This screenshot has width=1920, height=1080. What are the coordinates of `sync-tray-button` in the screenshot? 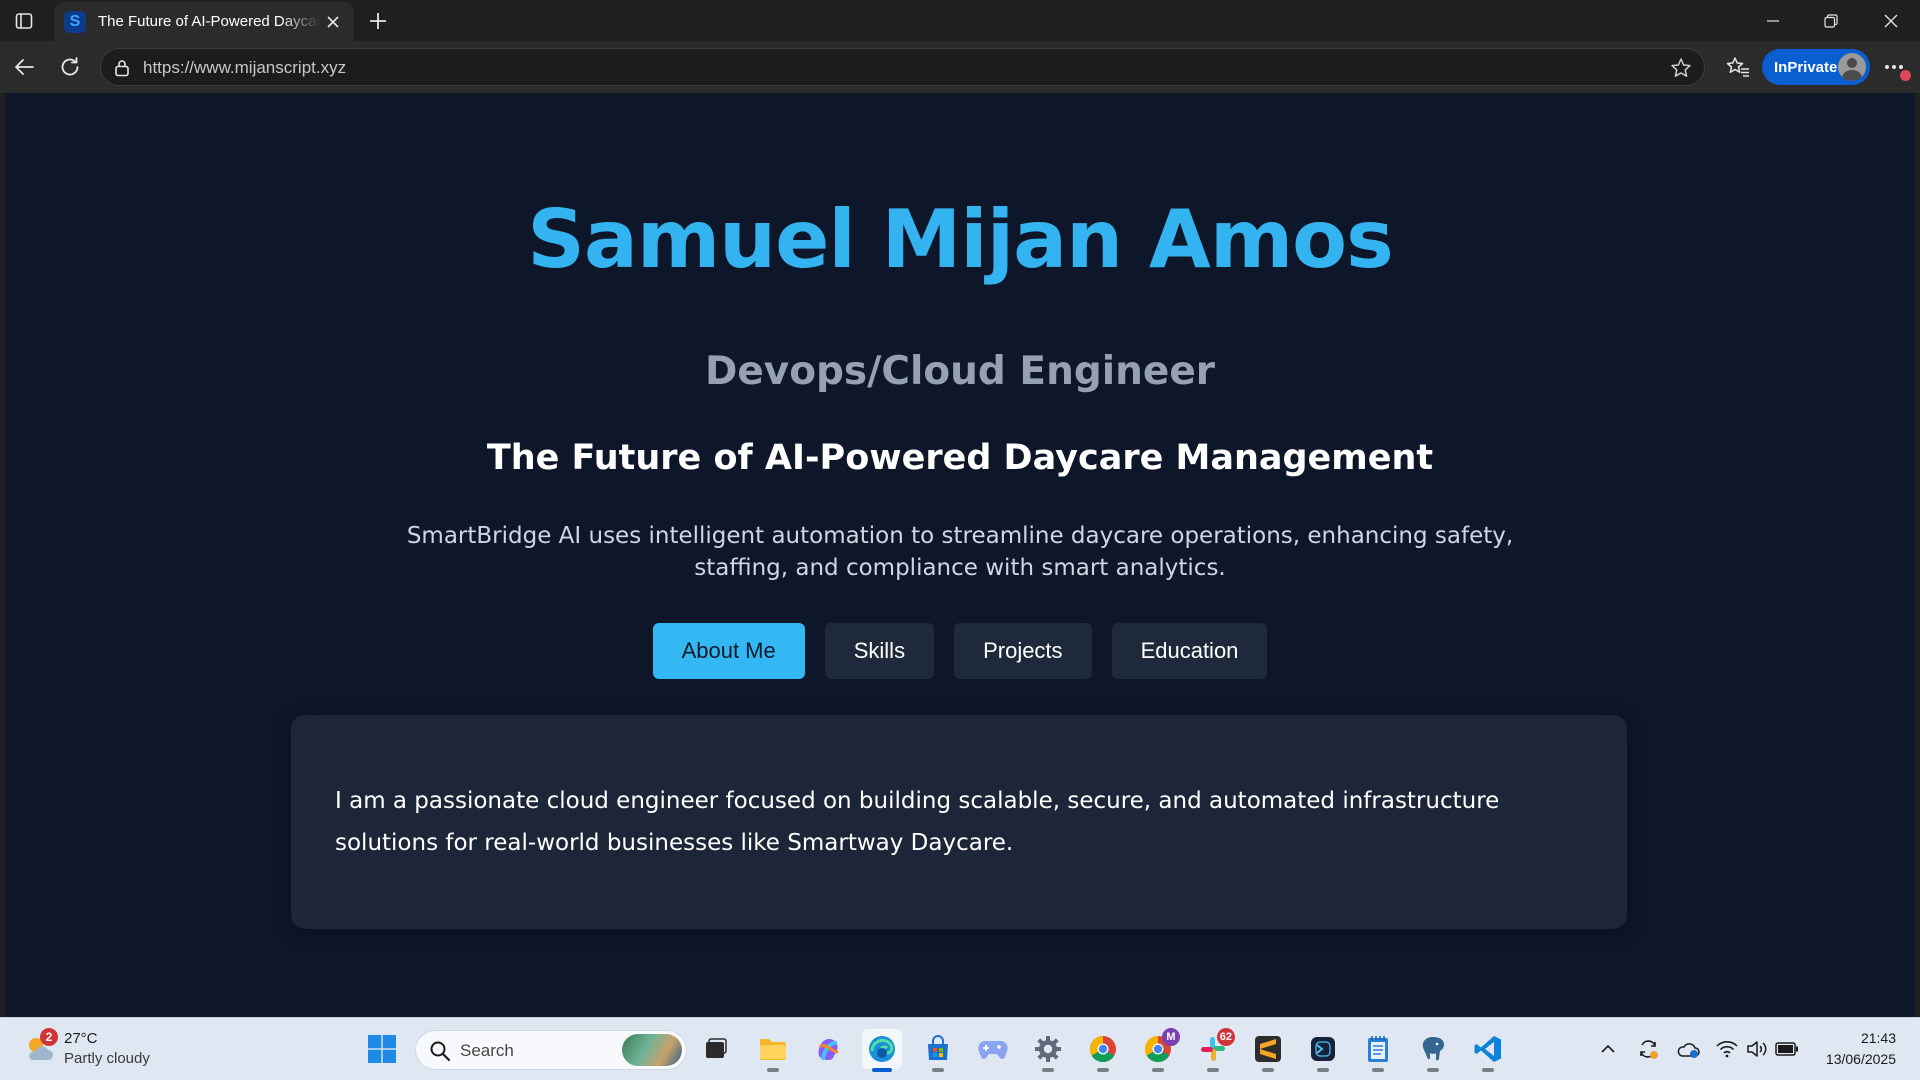 It's located at (1648, 1049).